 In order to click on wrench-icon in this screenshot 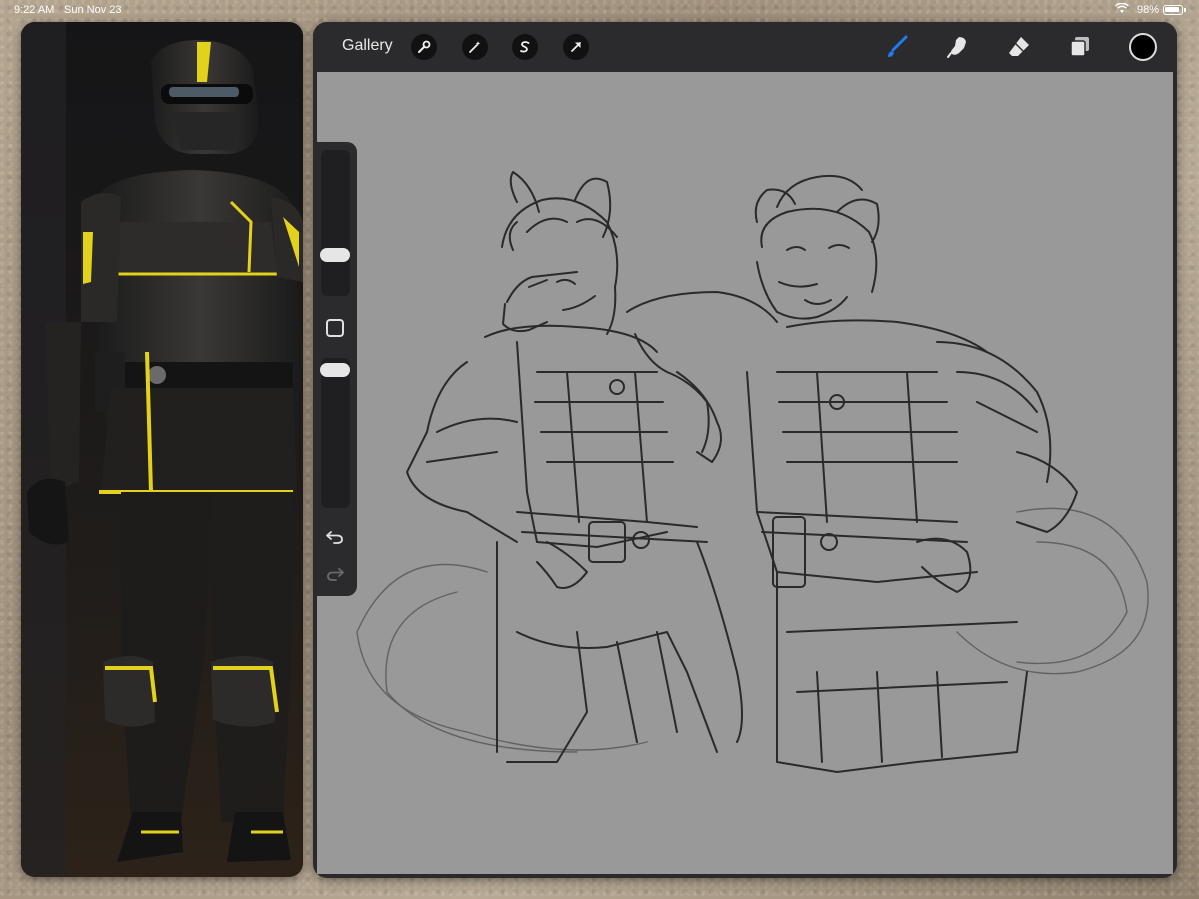, I will do `click(424, 46)`.